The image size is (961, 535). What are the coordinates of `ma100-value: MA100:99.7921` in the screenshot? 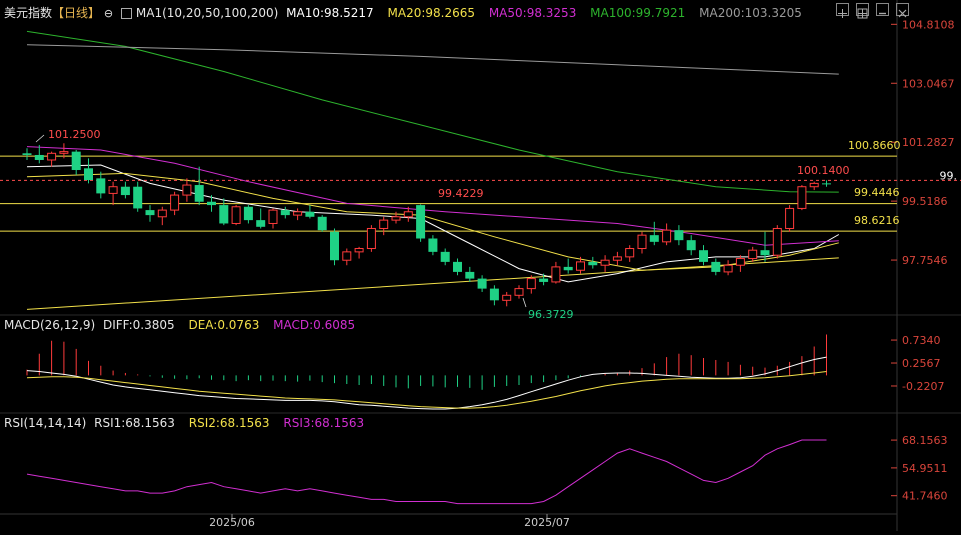 It's located at (638, 13).